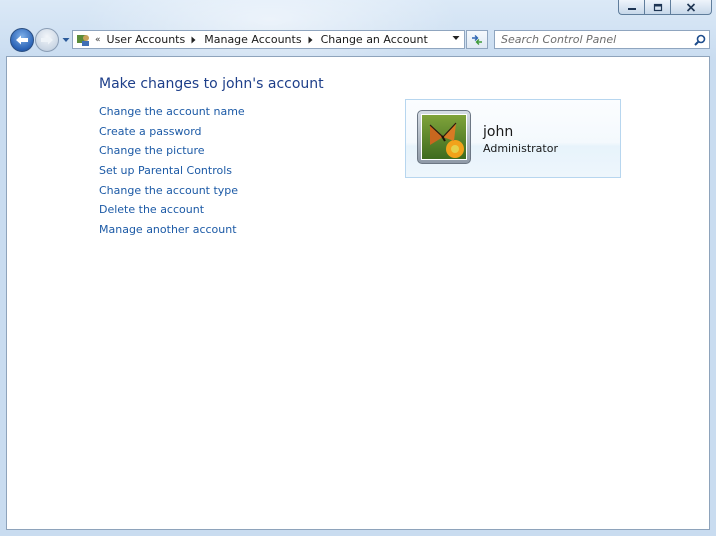  I want to click on change-picture-link: Change the picture, so click(172, 150).